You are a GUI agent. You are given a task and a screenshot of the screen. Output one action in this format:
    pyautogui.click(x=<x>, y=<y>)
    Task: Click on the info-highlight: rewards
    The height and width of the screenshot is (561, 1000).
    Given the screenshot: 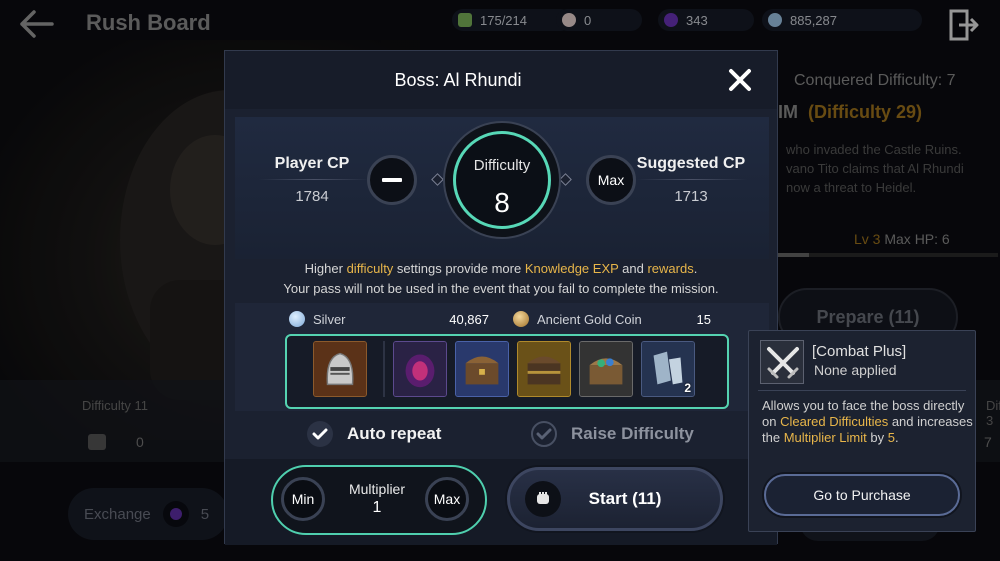 What is the action you would take?
    pyautogui.click(x=670, y=268)
    